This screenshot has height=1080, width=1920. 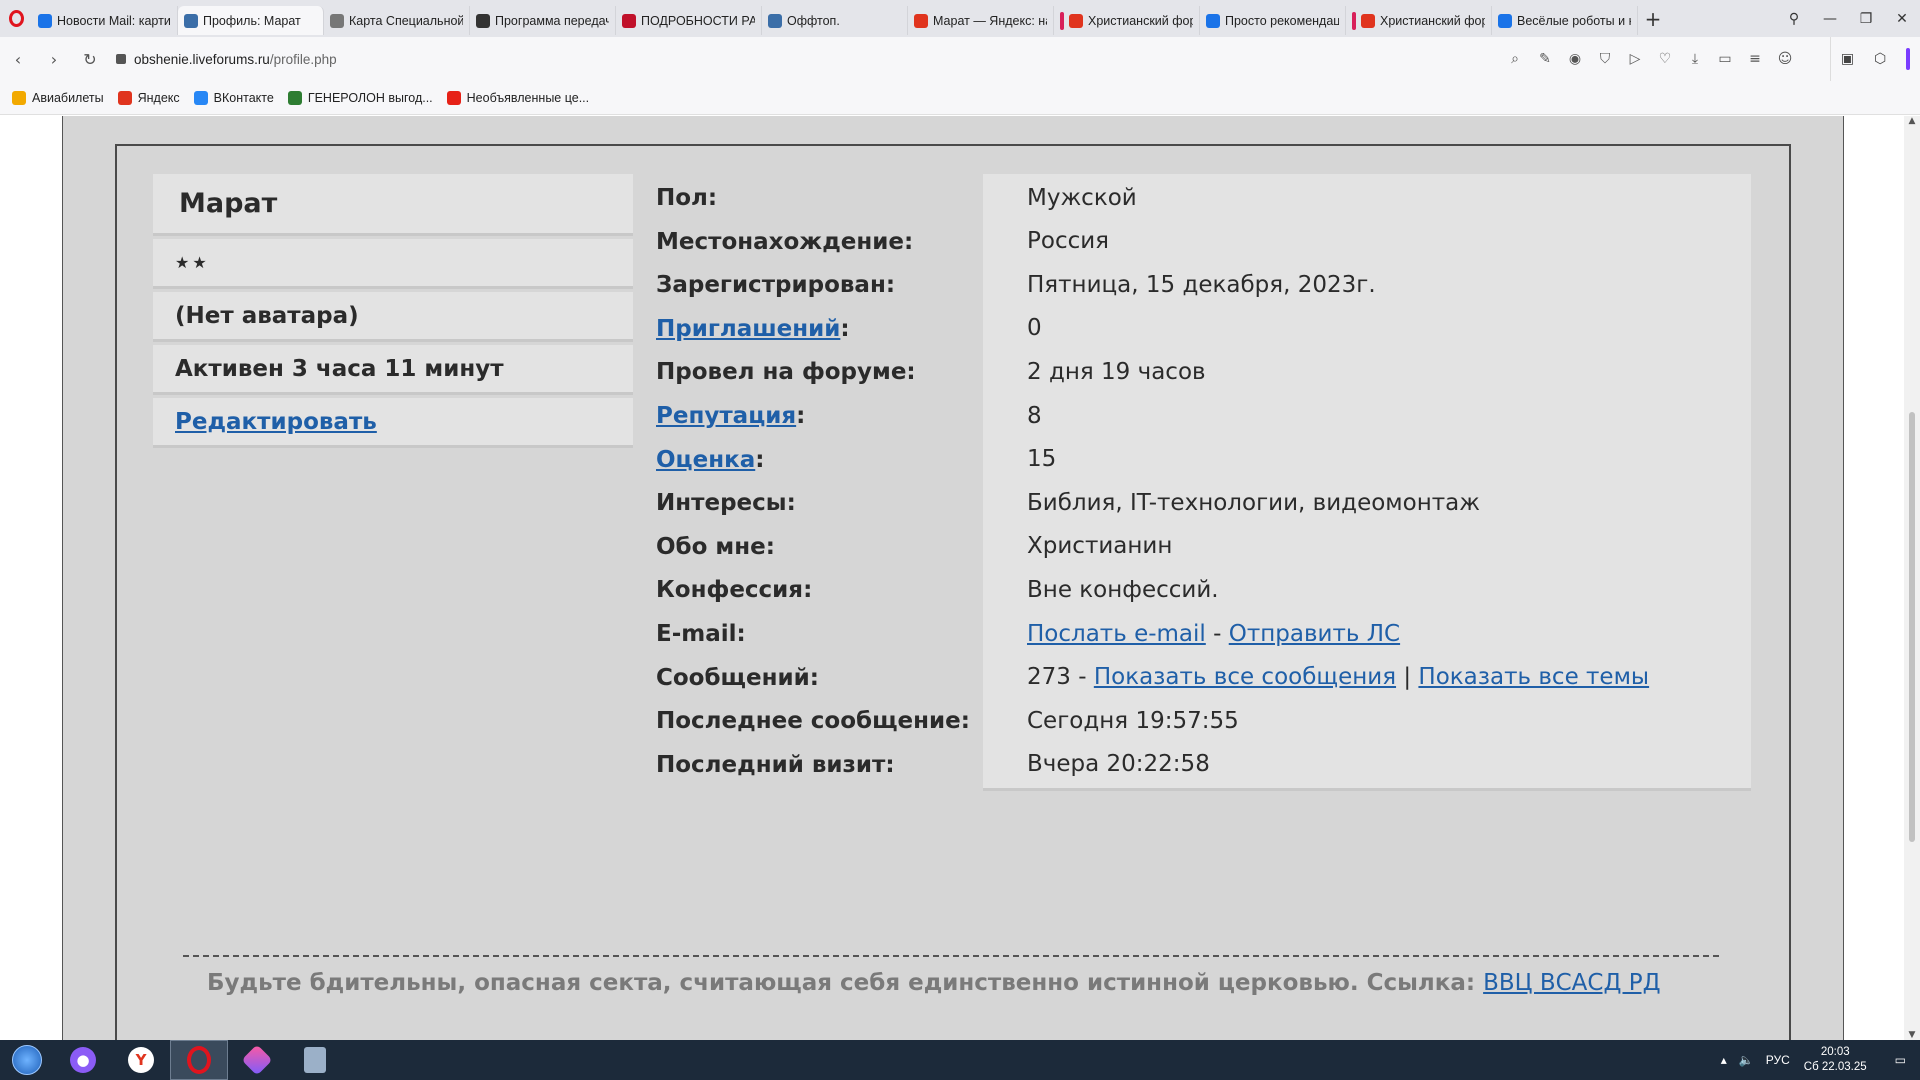 I want to click on new-tab-button: +, so click(x=1653, y=19).